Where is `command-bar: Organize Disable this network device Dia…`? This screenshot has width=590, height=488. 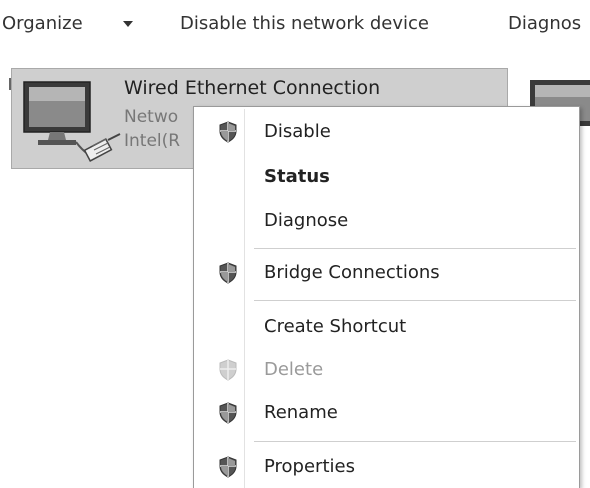 command-bar: Organize Disable this network device Dia… is located at coordinates (295, 24).